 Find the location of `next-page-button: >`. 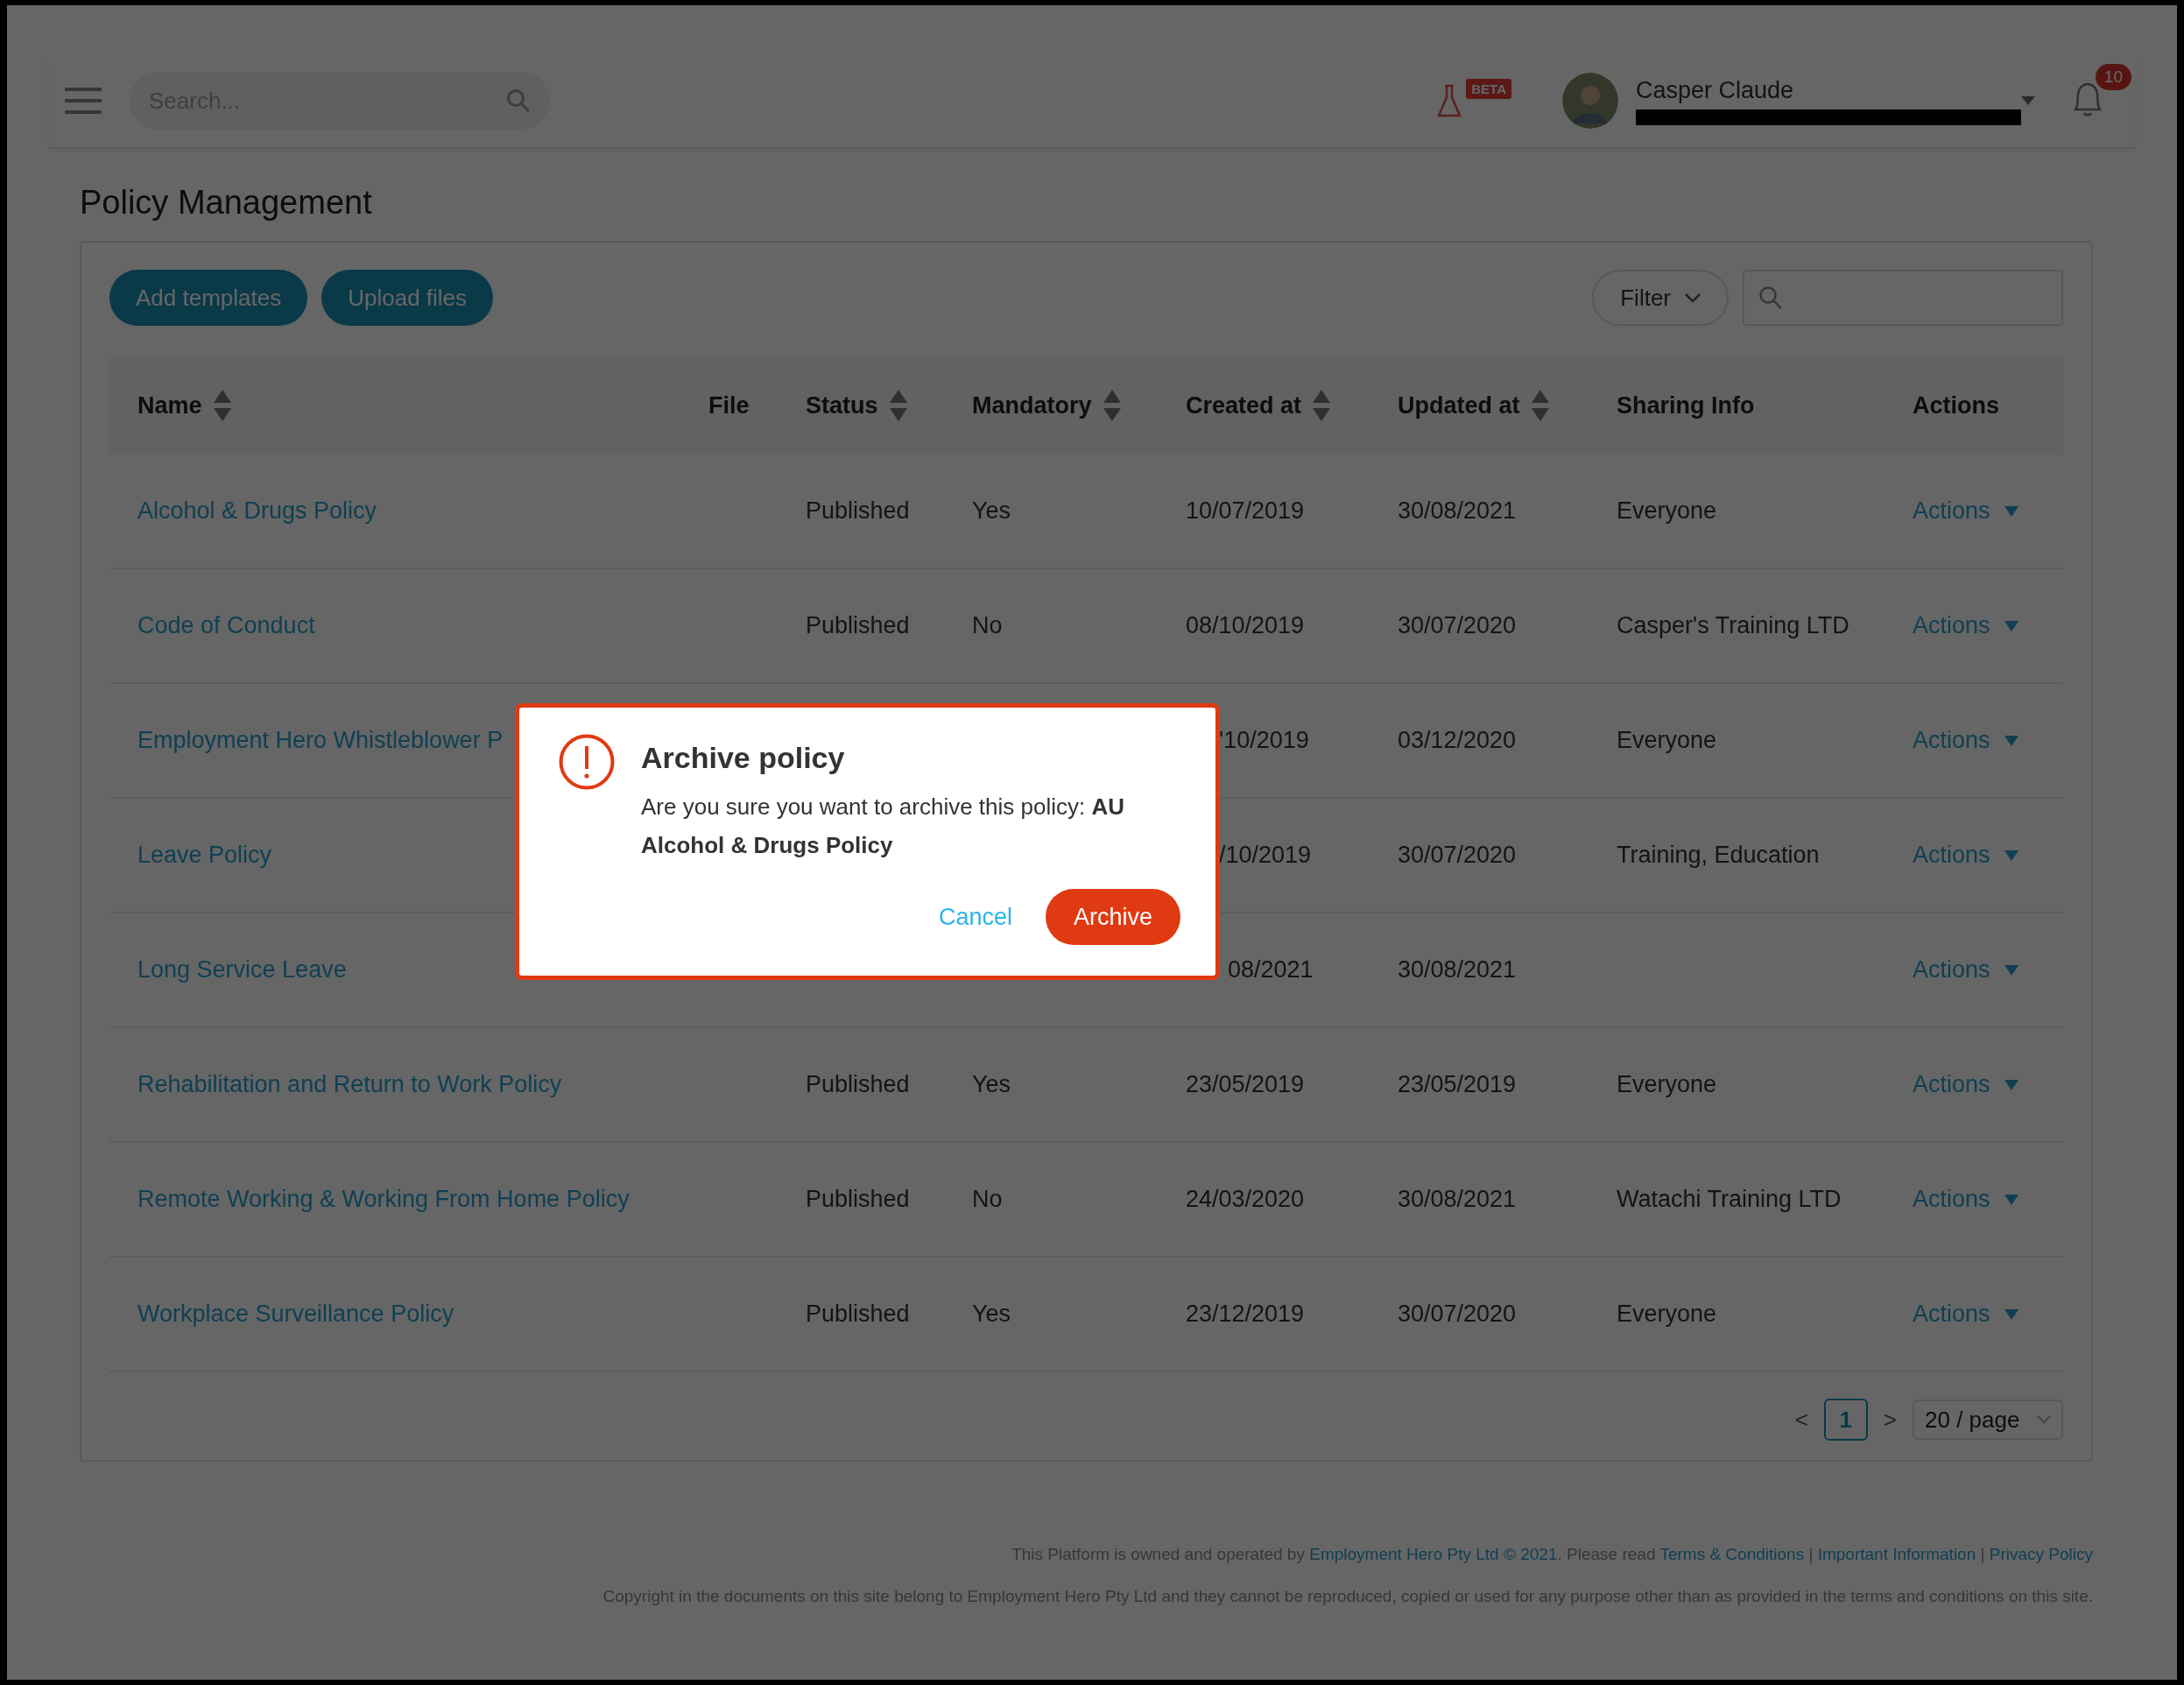

next-page-button: > is located at coordinates (1890, 1420).